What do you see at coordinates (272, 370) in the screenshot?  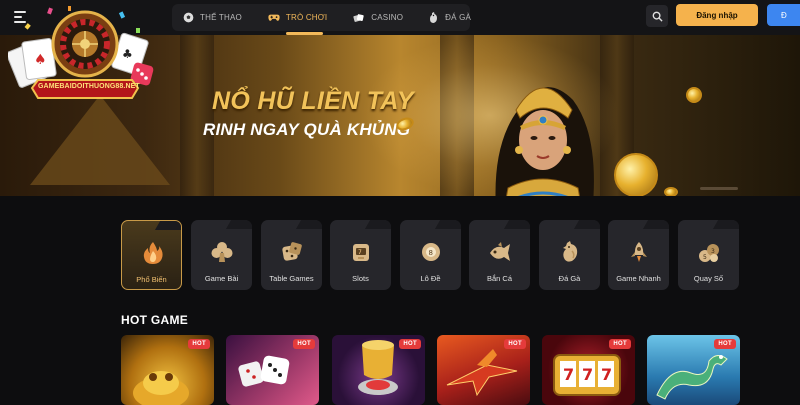 I see `game-card-dice: HOT` at bounding box center [272, 370].